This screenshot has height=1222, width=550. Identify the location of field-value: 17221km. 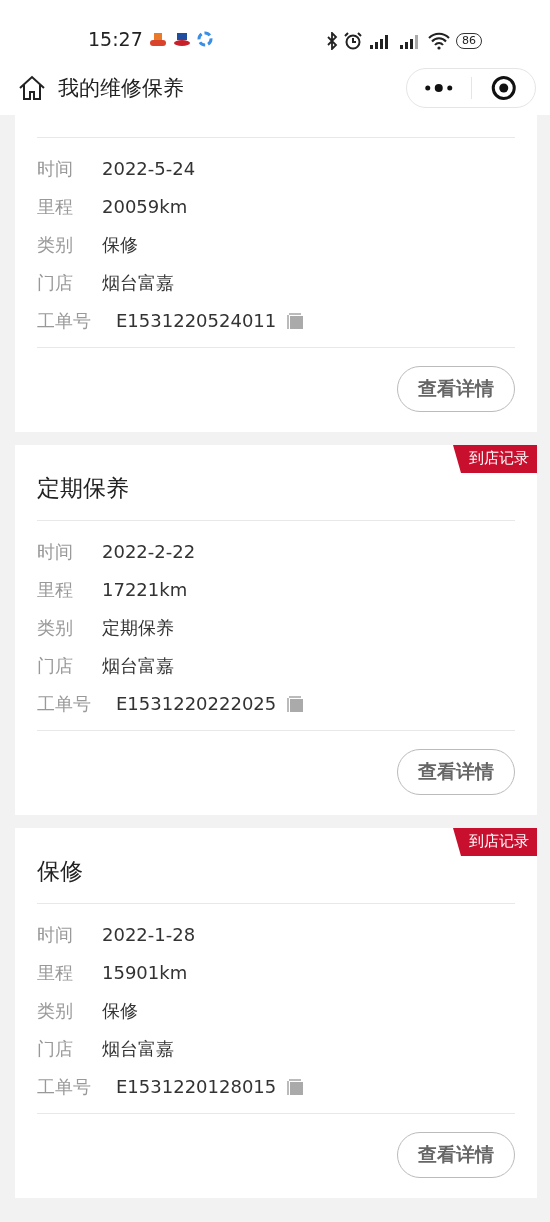
(145, 589).